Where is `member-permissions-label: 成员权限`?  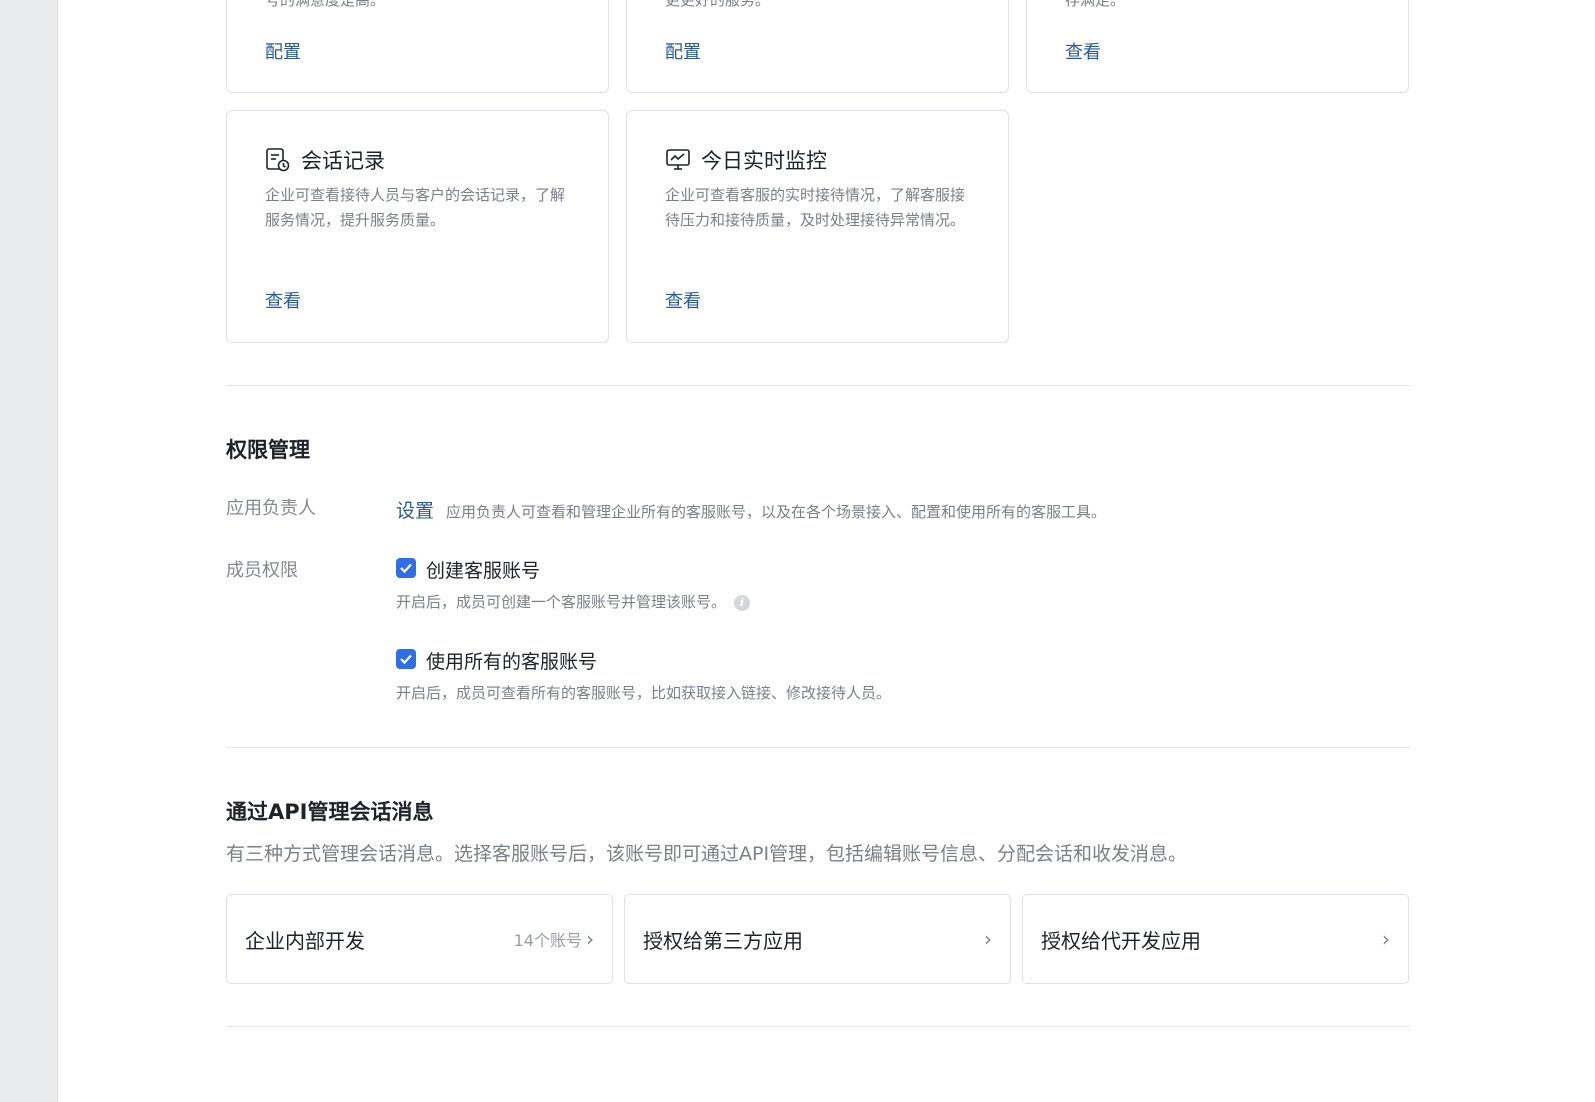 member-permissions-label: 成员权限 is located at coordinates (262, 570).